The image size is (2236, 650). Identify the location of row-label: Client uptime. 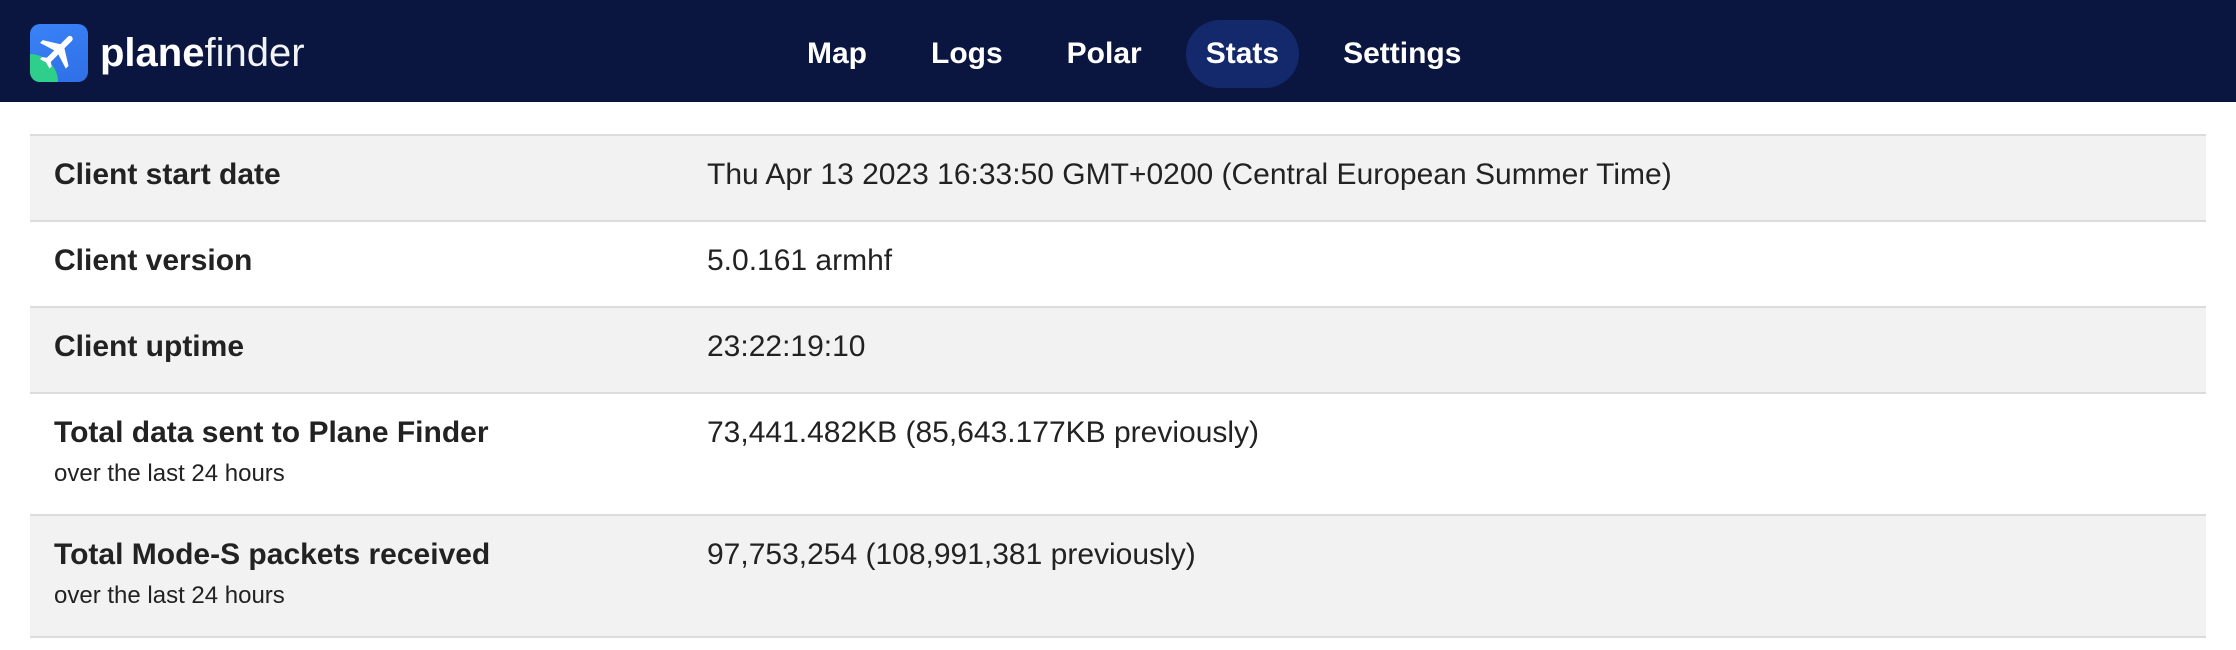
(149, 346).